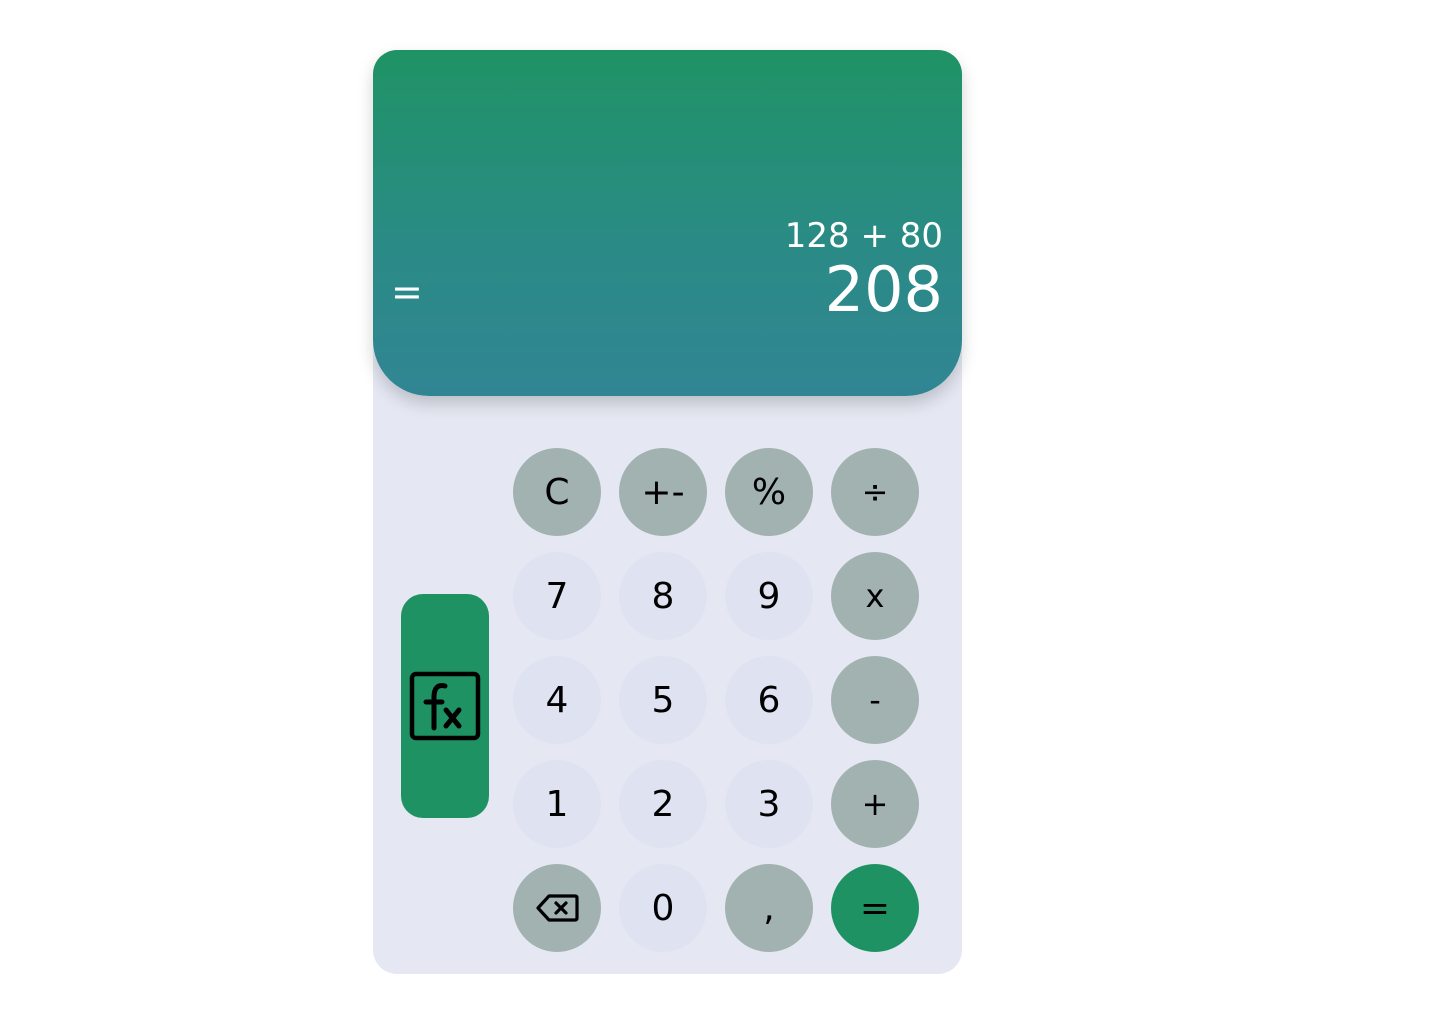 Image resolution: width=1440 pixels, height=1024 pixels. I want to click on clear-button: C, so click(557, 492).